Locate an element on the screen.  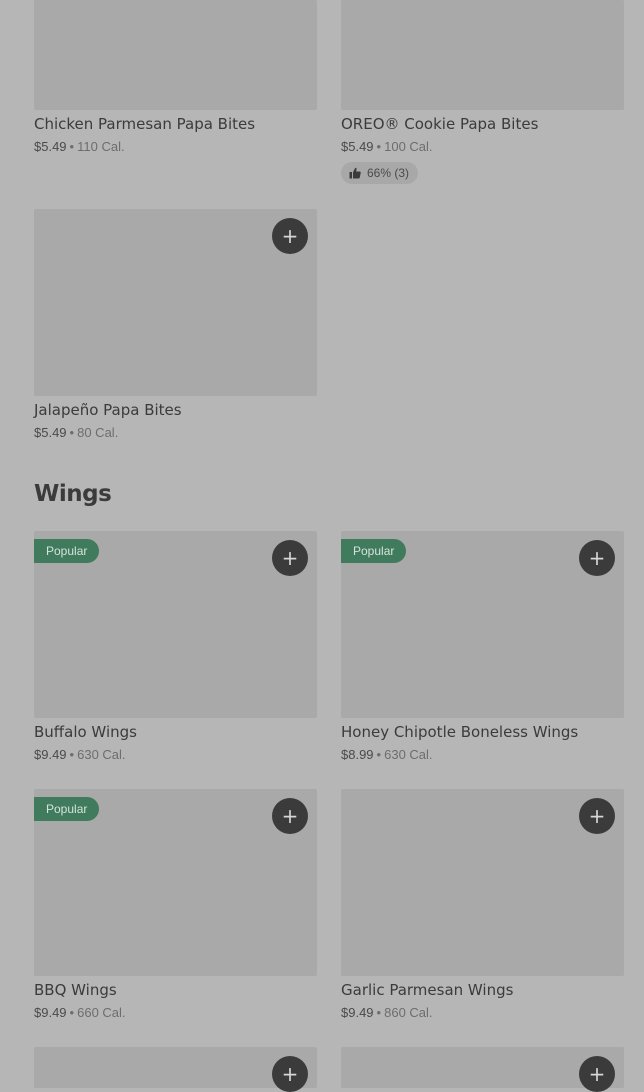
item-calories: 860 Cal. is located at coordinates (408, 1012).